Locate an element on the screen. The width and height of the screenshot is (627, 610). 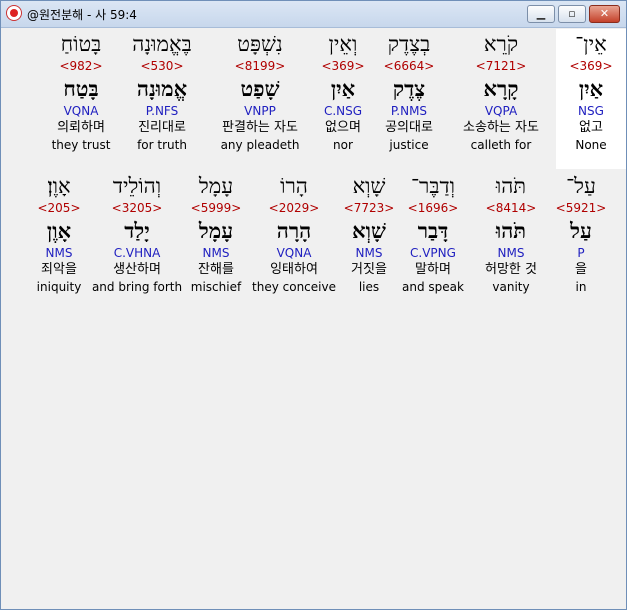
hebrew-word: הָרוֹ is located at coordinates (294, 186).